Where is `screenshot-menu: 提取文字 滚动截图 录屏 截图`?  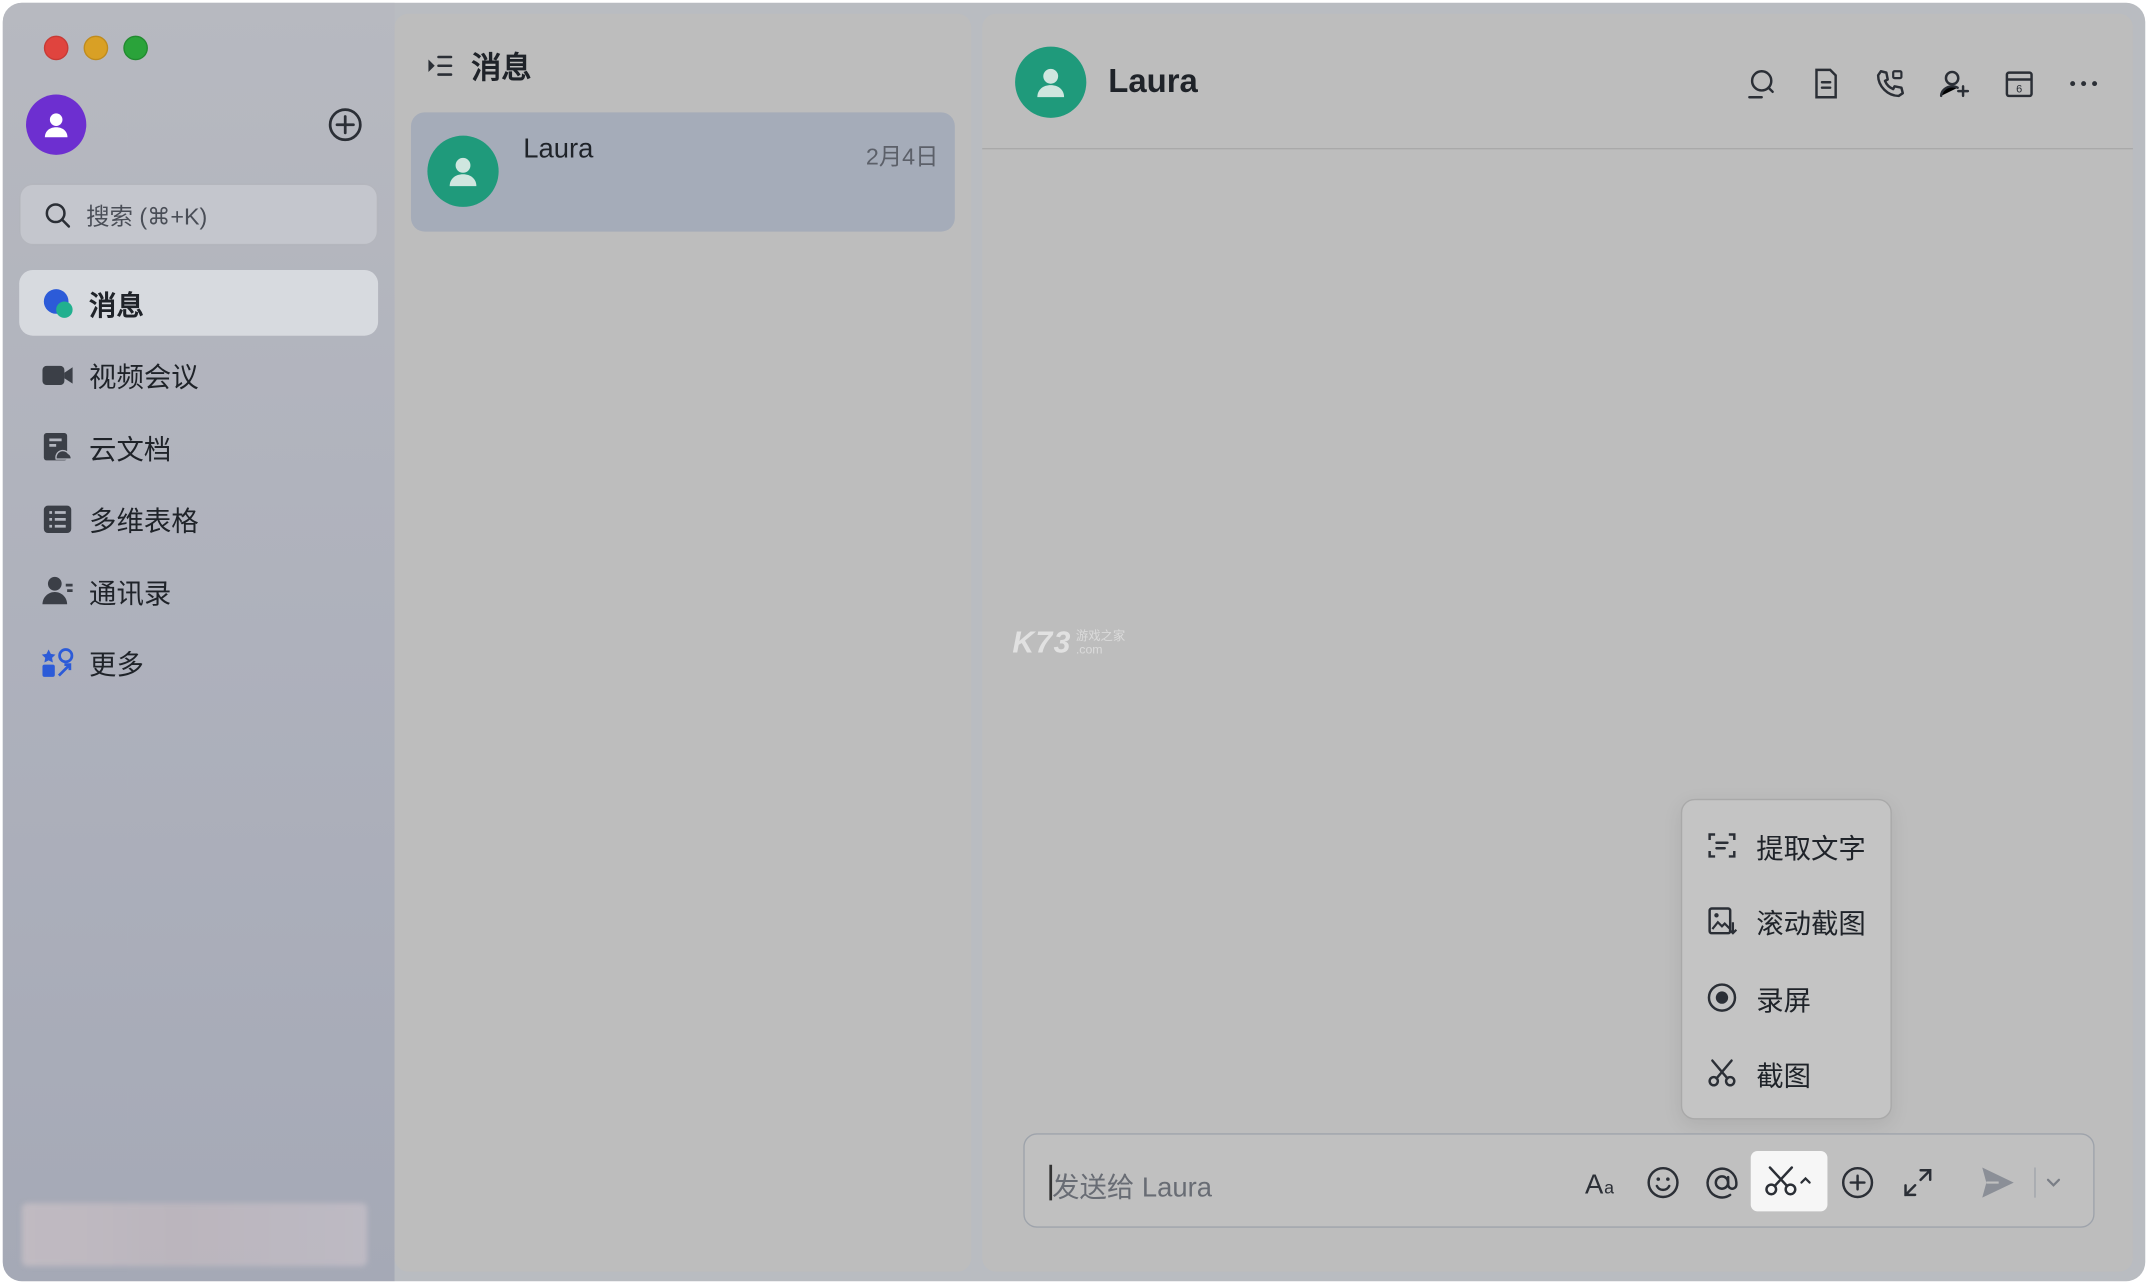
screenshot-menu: 提取文字 滚动截图 录屏 截图 is located at coordinates (1786, 959).